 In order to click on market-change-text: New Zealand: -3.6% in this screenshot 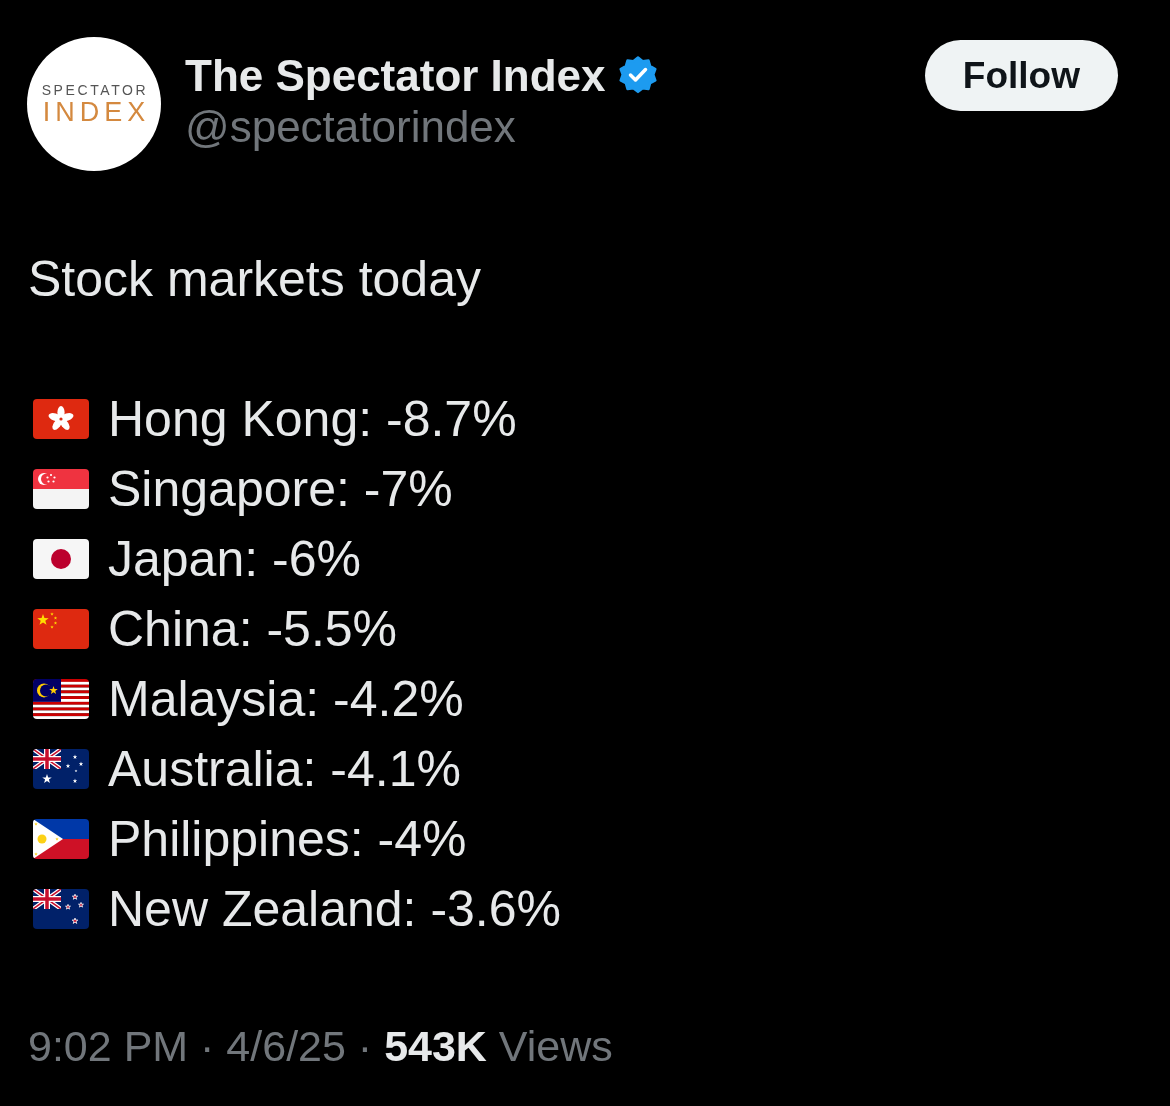, I will do `click(334, 909)`.